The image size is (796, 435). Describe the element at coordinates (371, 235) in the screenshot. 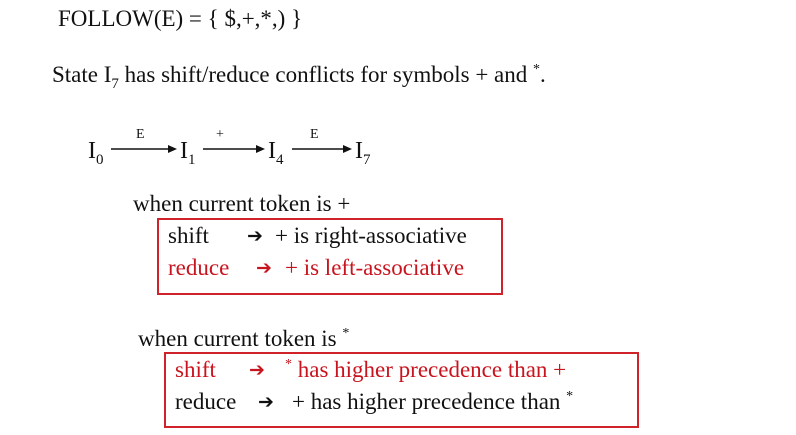

I see `result-right-assoc: + is right-associative` at that location.